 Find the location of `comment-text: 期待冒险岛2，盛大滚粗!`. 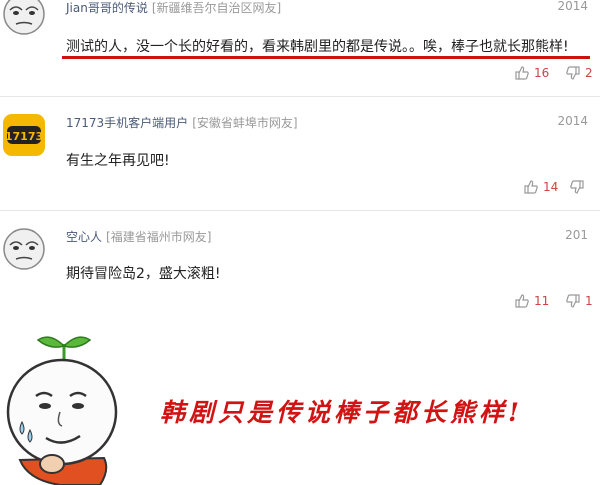

comment-text: 期待冒险岛2，盛大滚粗! is located at coordinates (143, 274).